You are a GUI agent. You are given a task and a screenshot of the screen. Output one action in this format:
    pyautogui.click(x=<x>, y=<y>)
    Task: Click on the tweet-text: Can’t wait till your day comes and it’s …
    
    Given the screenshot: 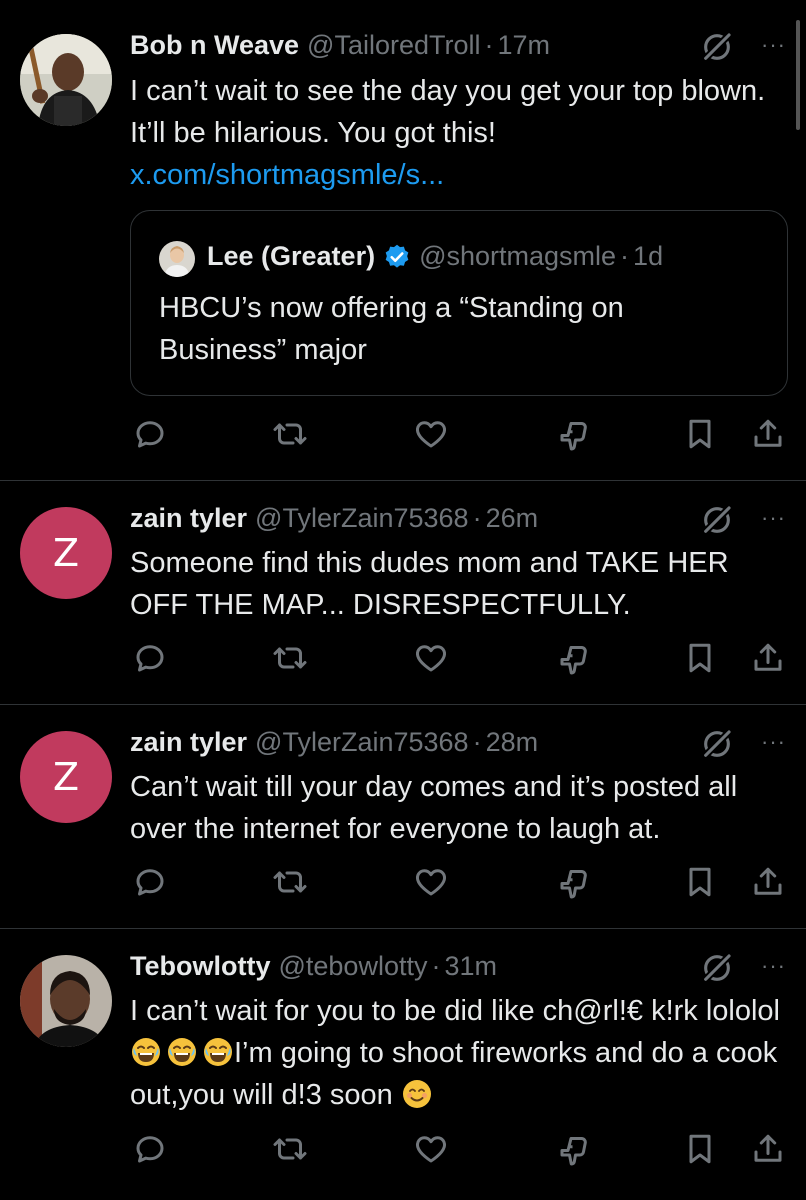 What is the action you would take?
    pyautogui.click(x=434, y=808)
    